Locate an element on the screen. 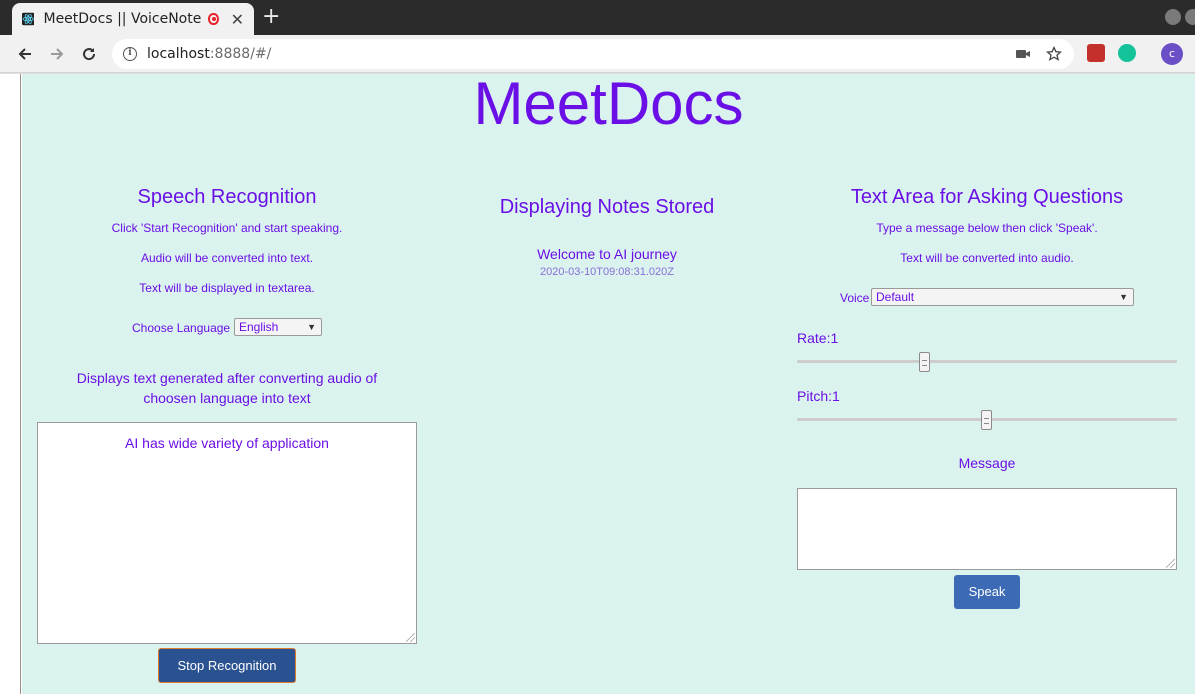 This screenshot has width=1195, height=694. tts-instruction-1: Type a message below then click 'Speak'. is located at coordinates (987, 228).